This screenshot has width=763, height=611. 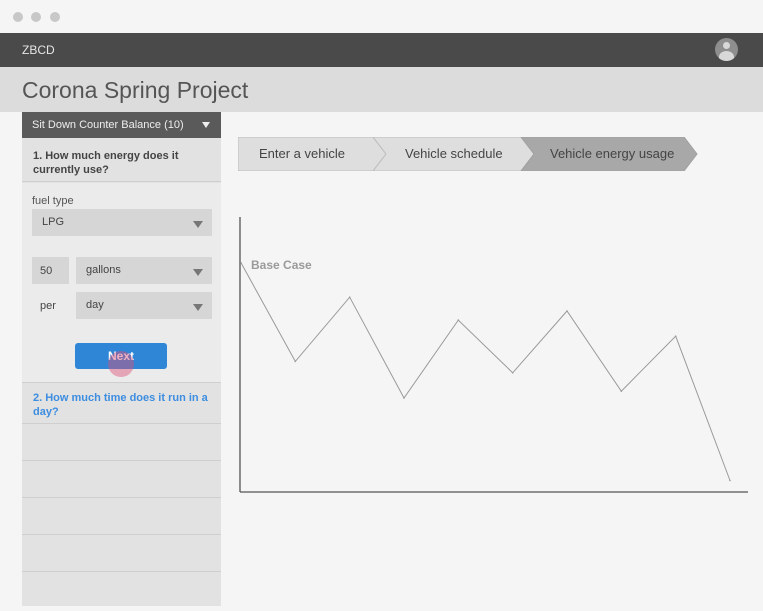 I want to click on vehicle-select-dropdown: Sit Down Counter Balance (10), so click(x=121, y=125).